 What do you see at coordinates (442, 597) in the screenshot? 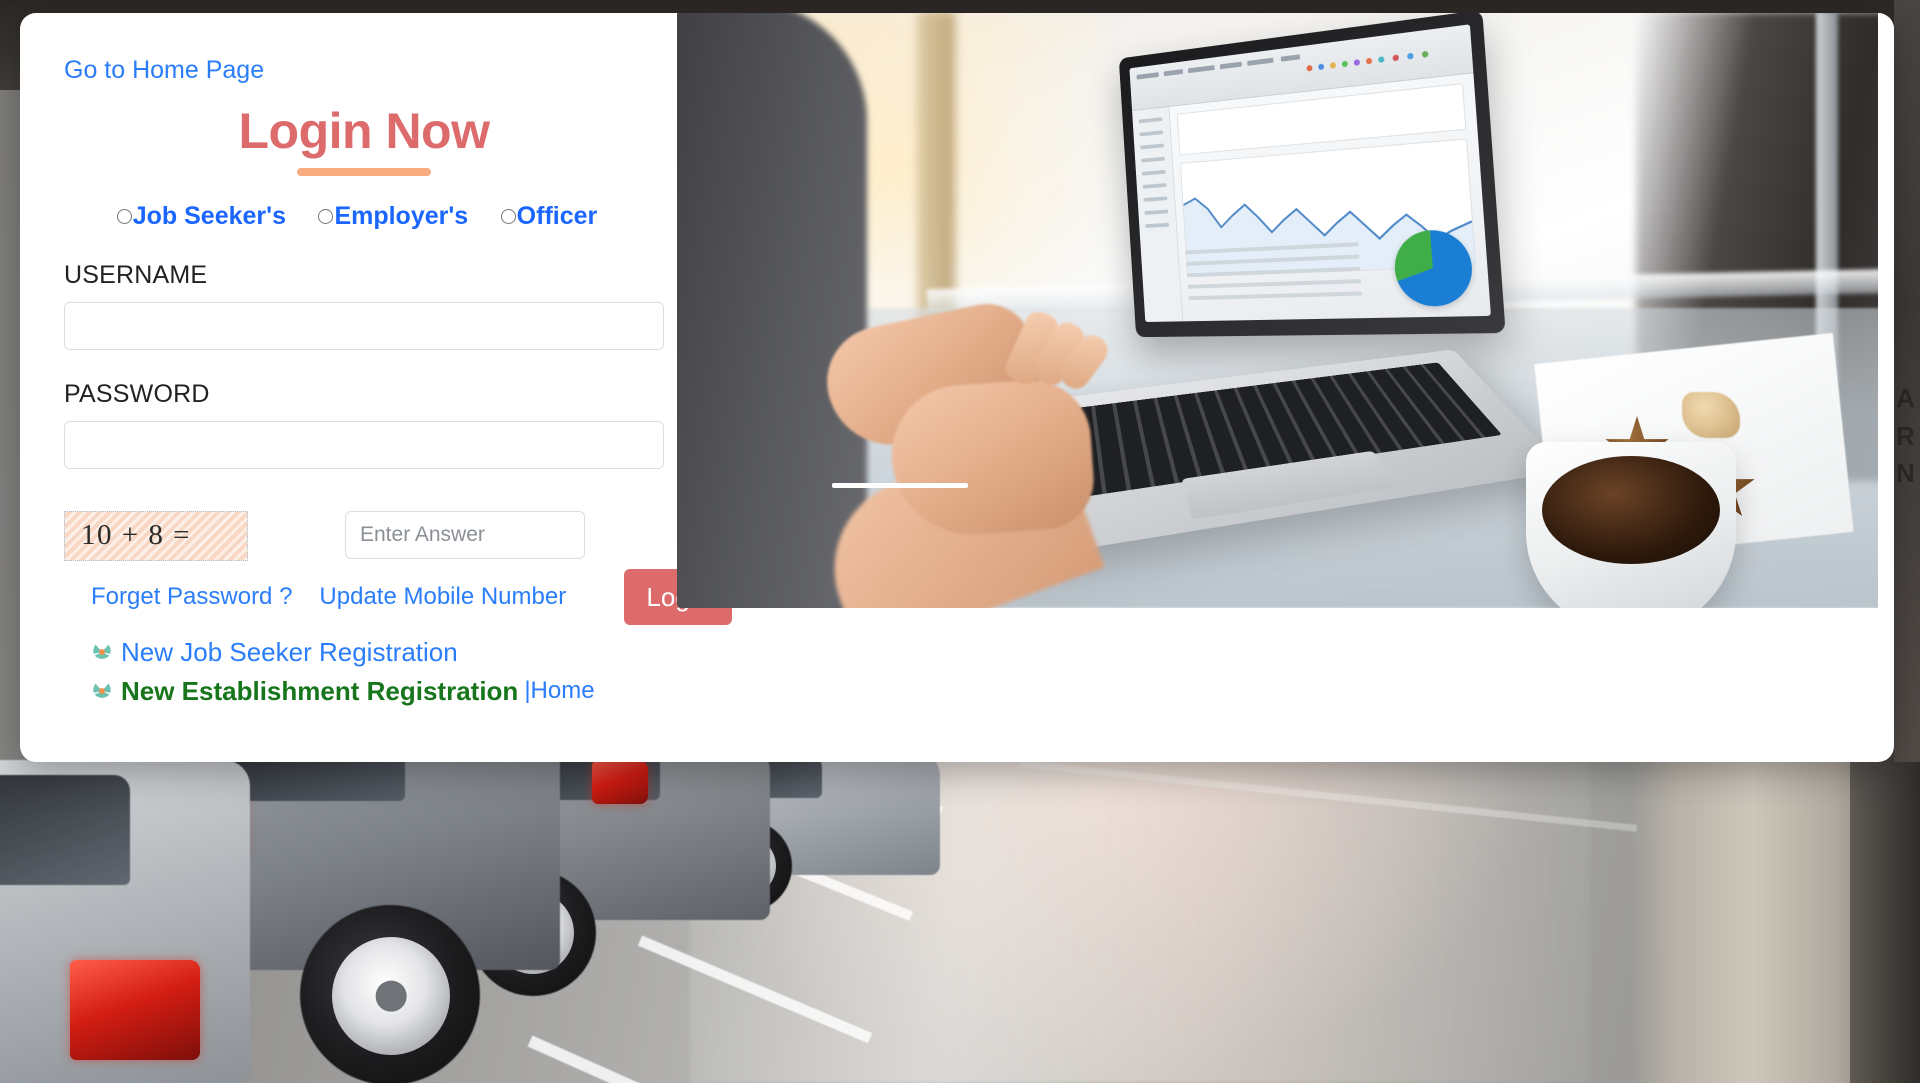
I see `update-mobile-number-link: Update Mobile Number` at bounding box center [442, 597].